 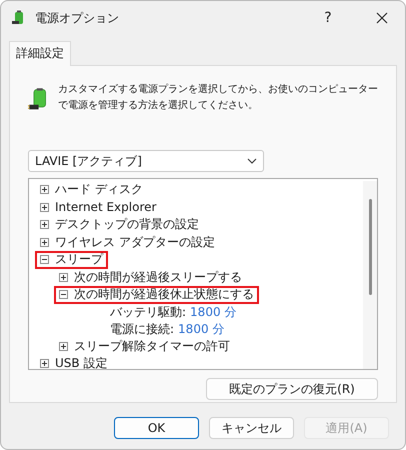 What do you see at coordinates (142, 329) in the screenshot?
I see `setting-label: 電源に接続:` at bounding box center [142, 329].